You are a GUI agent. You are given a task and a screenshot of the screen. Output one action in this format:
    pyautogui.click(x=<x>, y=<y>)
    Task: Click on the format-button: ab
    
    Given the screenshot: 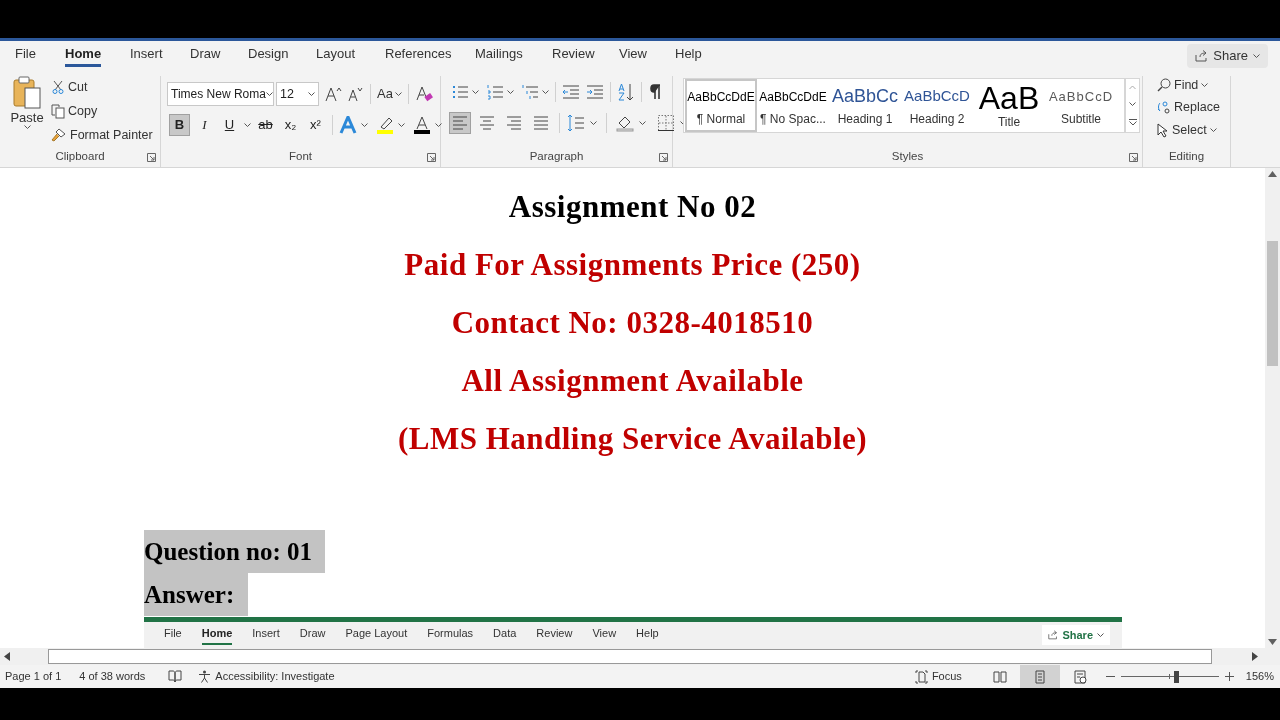 What is the action you would take?
    pyautogui.click(x=265, y=125)
    